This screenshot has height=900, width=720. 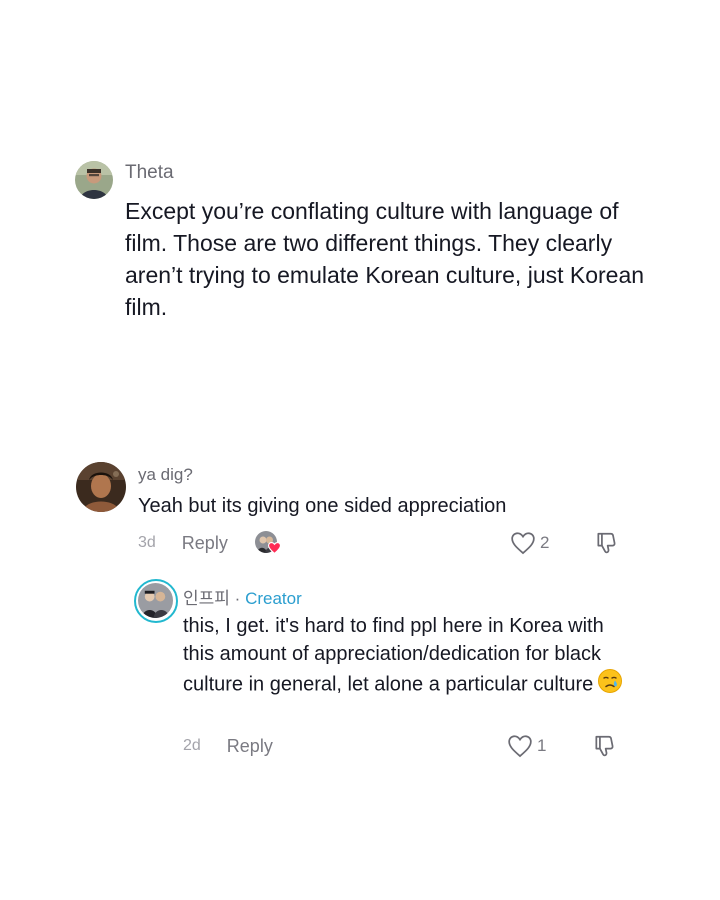 I want to click on like-button: 1, so click(x=526, y=746).